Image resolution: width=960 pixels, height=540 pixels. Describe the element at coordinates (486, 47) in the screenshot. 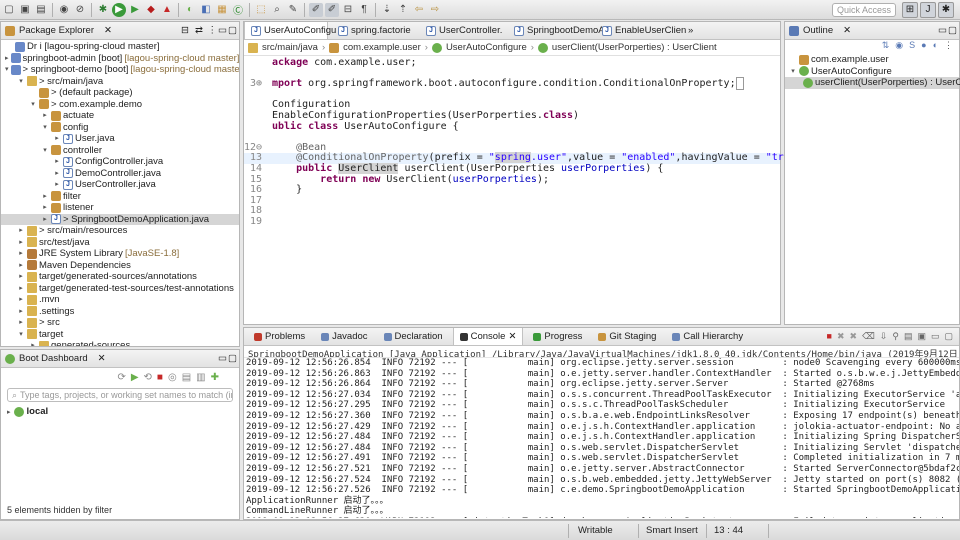

I see `breadcrumb-item: UserAutoConfigure` at that location.